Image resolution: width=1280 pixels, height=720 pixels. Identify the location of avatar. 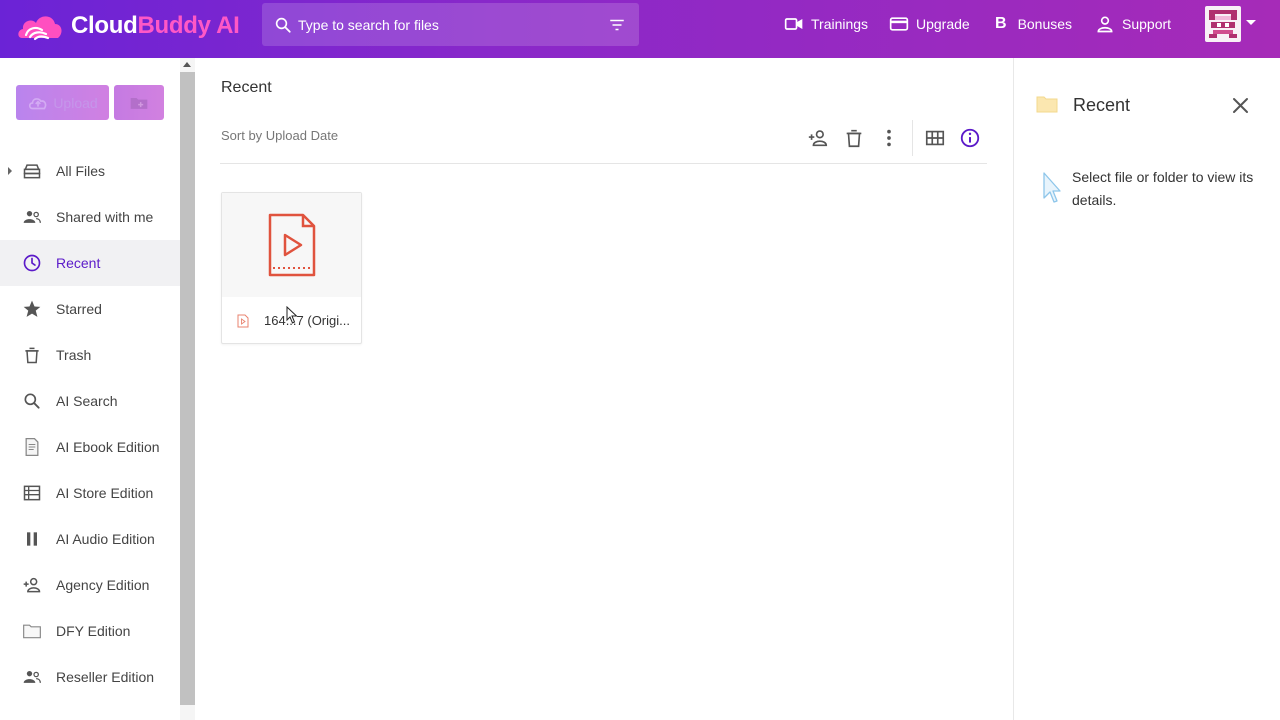
(1223, 24).